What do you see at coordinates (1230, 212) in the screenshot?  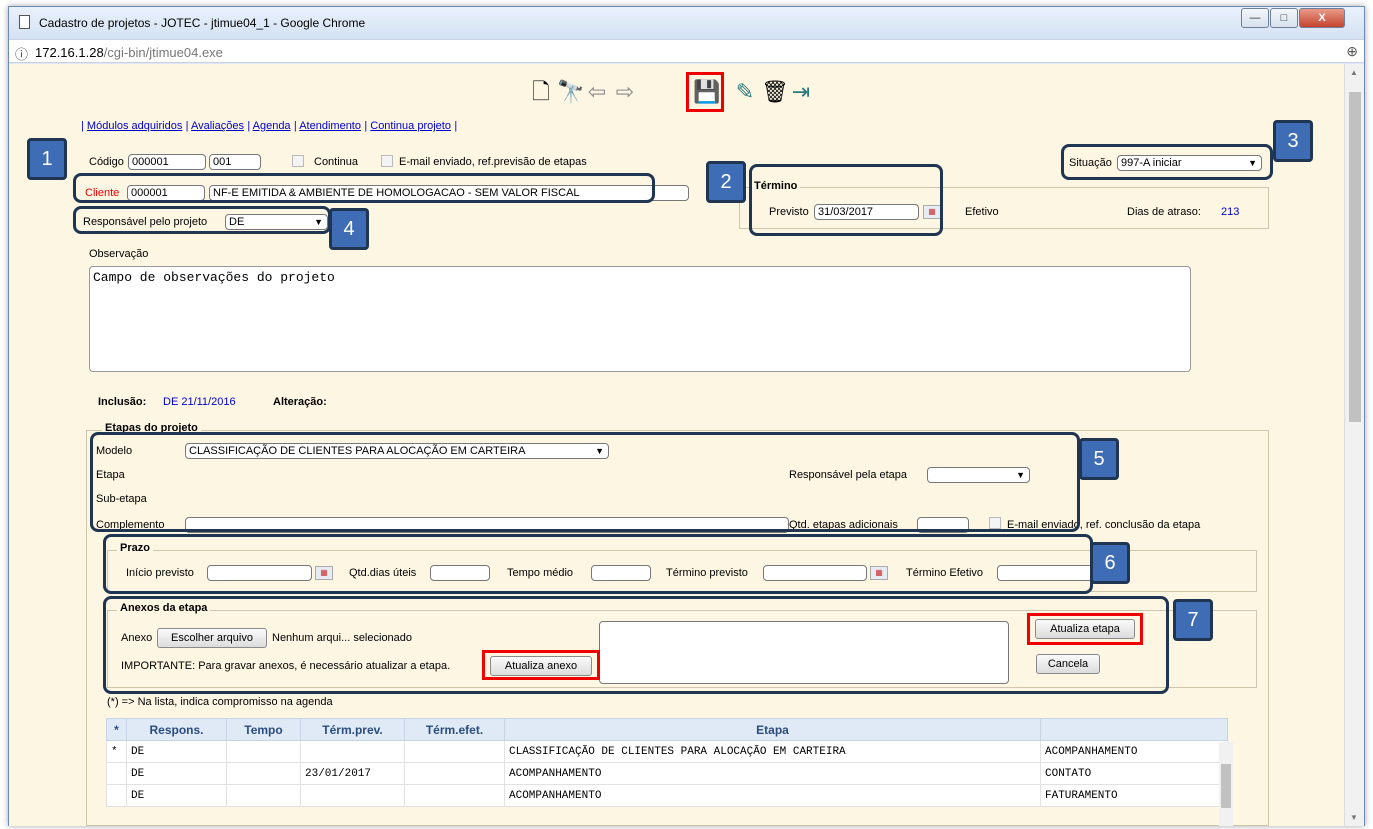 I see `dias-atraso-value: 213` at bounding box center [1230, 212].